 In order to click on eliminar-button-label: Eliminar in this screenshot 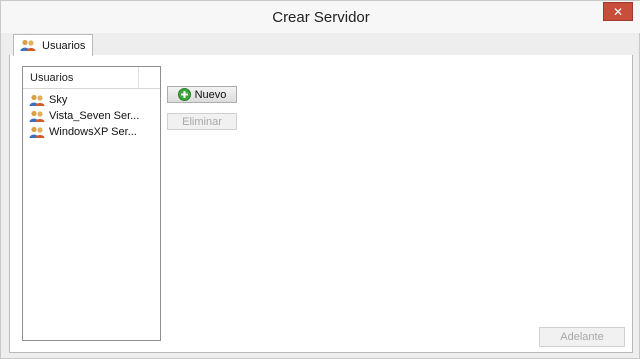, I will do `click(202, 121)`.